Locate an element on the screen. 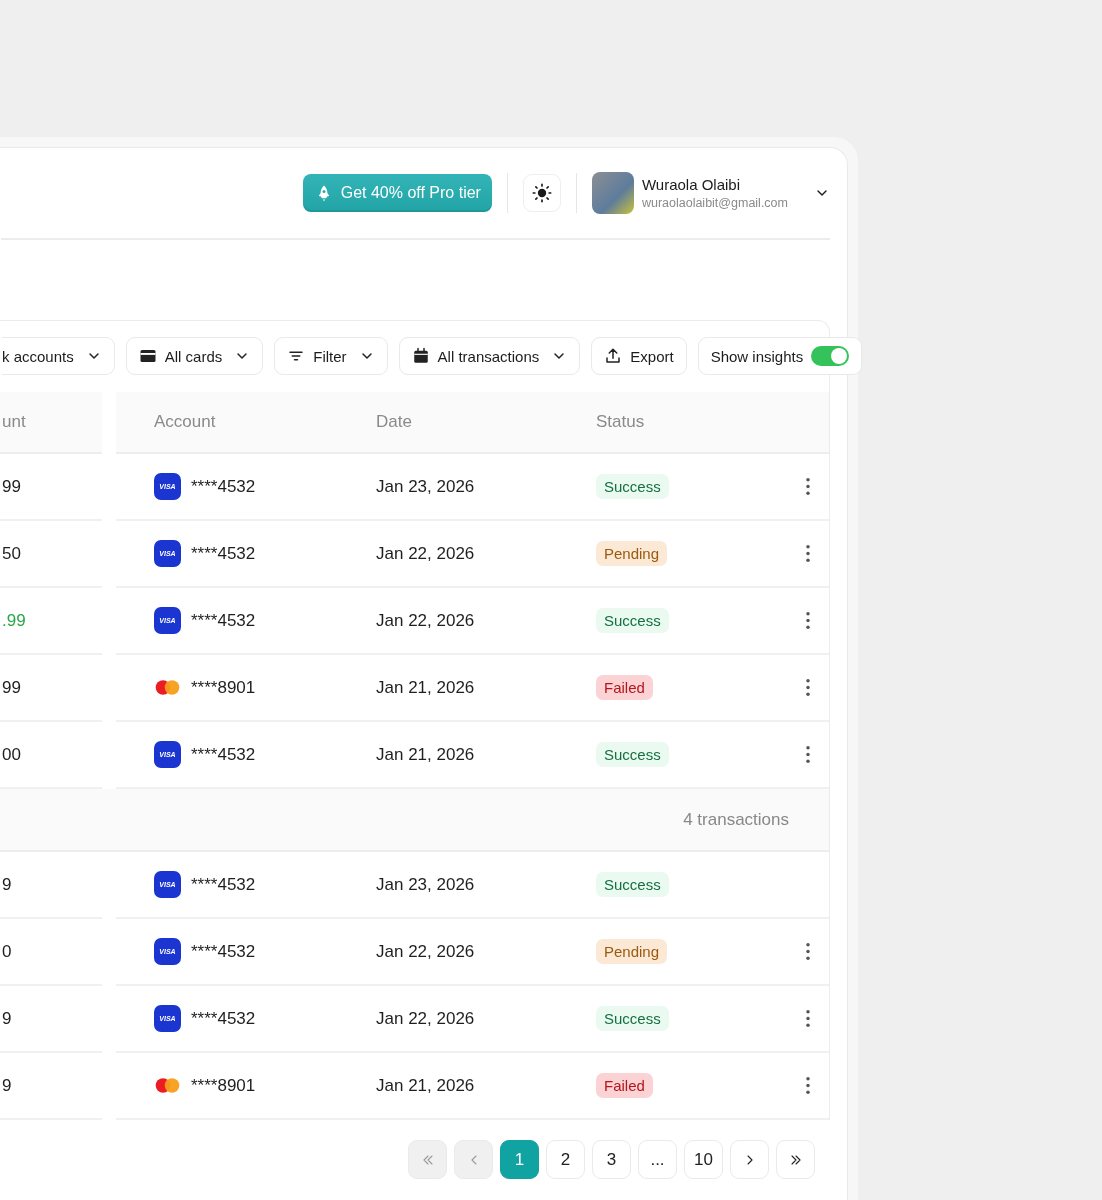  insights-switch: Show insights is located at coordinates (780, 356).